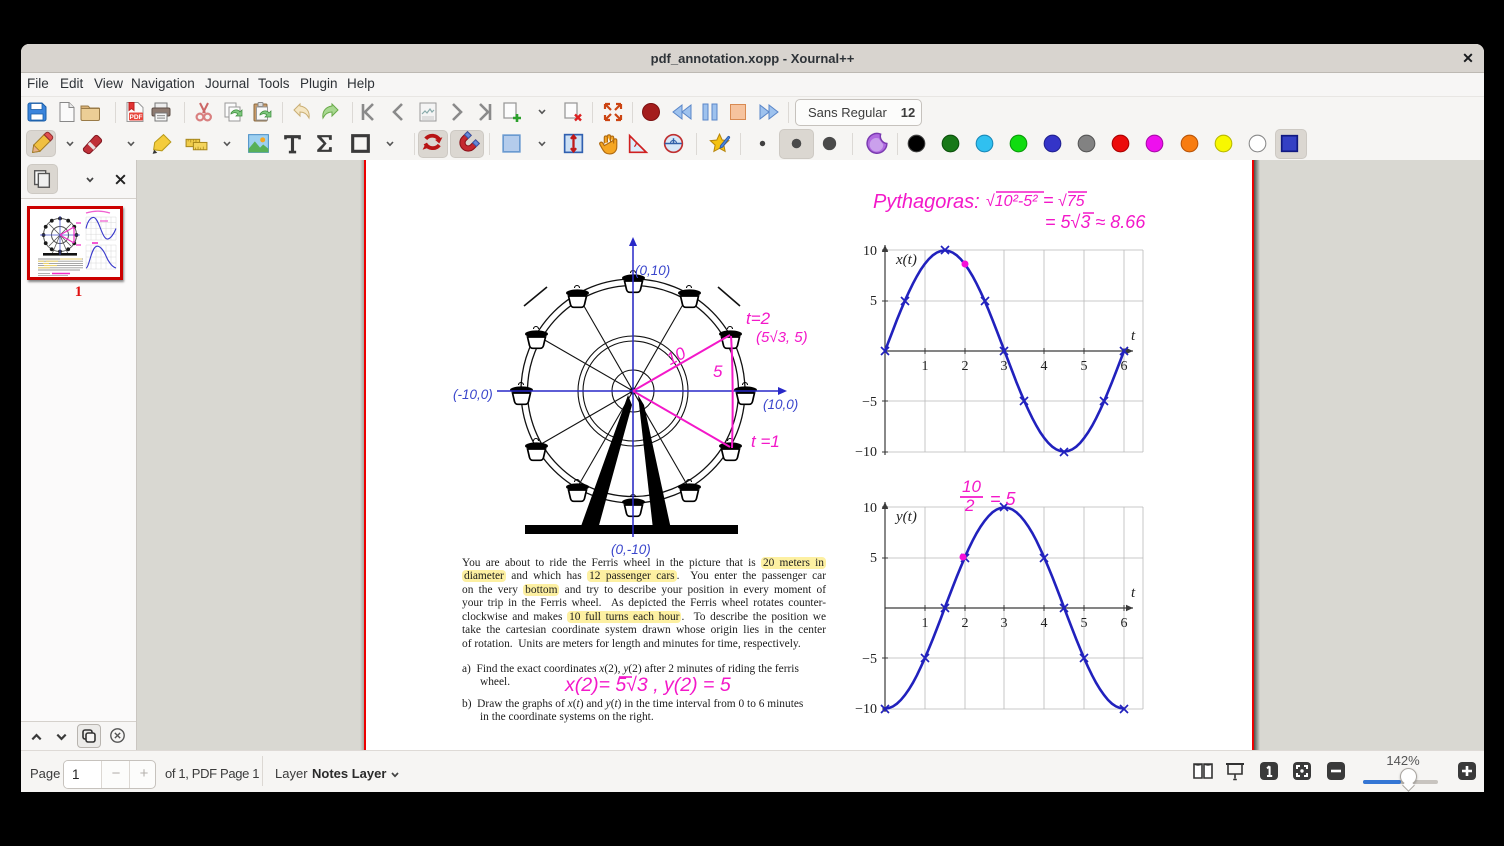 This screenshot has height=846, width=1504. I want to click on svg-text: (-10,0), so click(473, 394).